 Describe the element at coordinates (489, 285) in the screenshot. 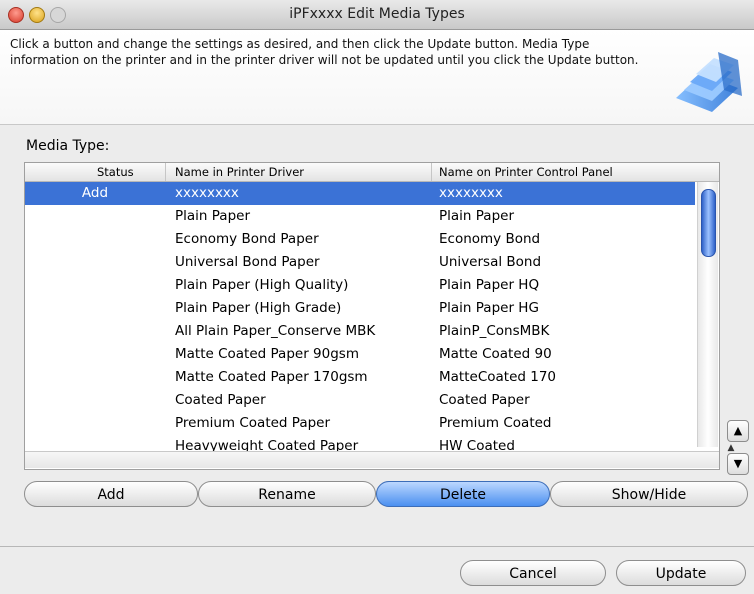

I see `panel-name-cell: Plain Paper HQ` at that location.